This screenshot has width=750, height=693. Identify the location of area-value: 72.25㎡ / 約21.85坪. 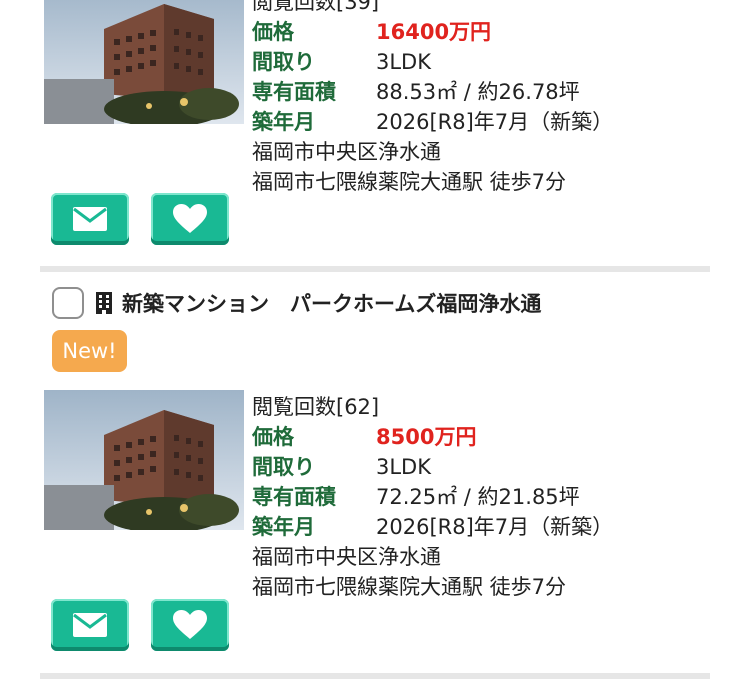
(478, 497).